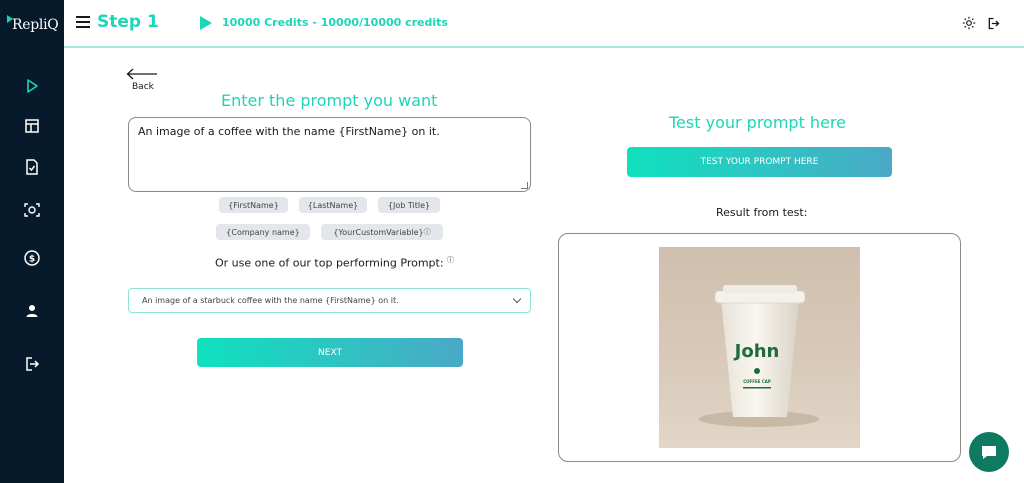 The image size is (1024, 483). I want to click on variable-chip-lastname: {LastName}, so click(333, 205).